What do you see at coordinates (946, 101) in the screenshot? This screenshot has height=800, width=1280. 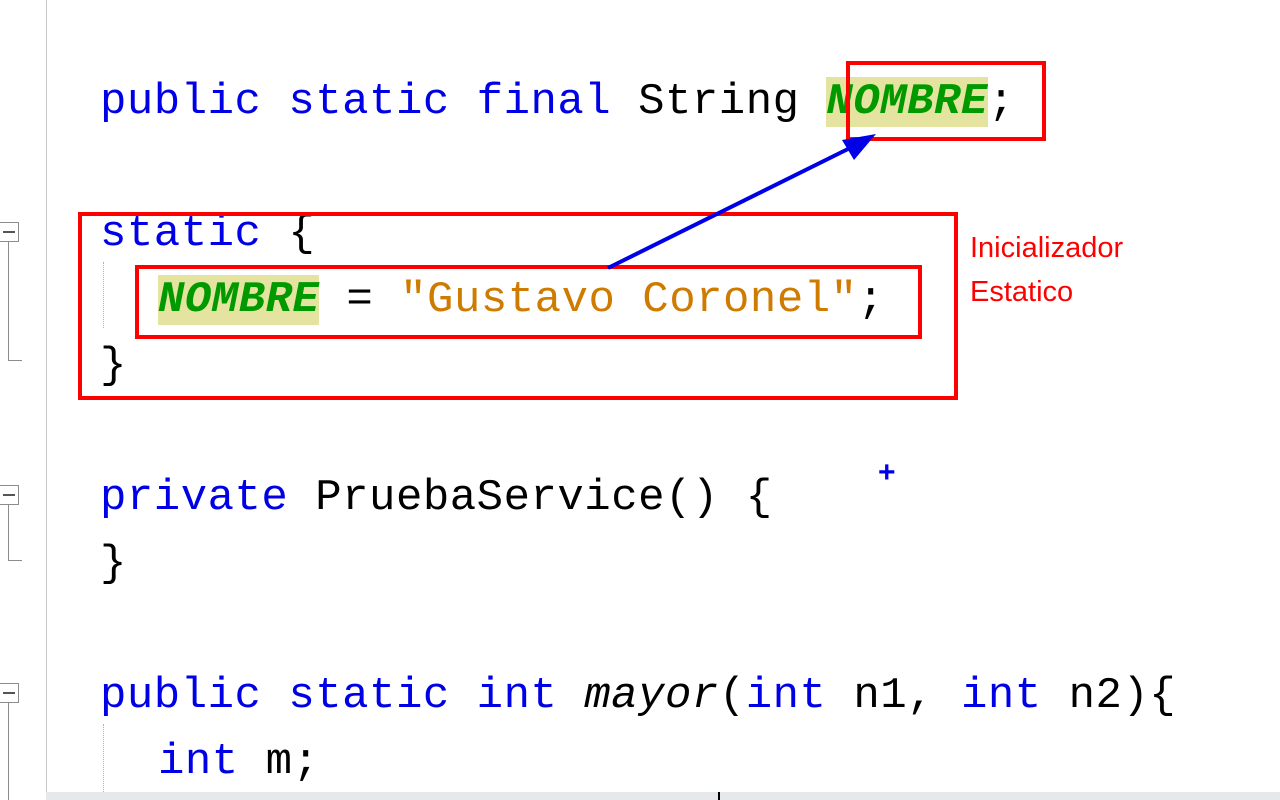 I see `highlight-box-constant` at bounding box center [946, 101].